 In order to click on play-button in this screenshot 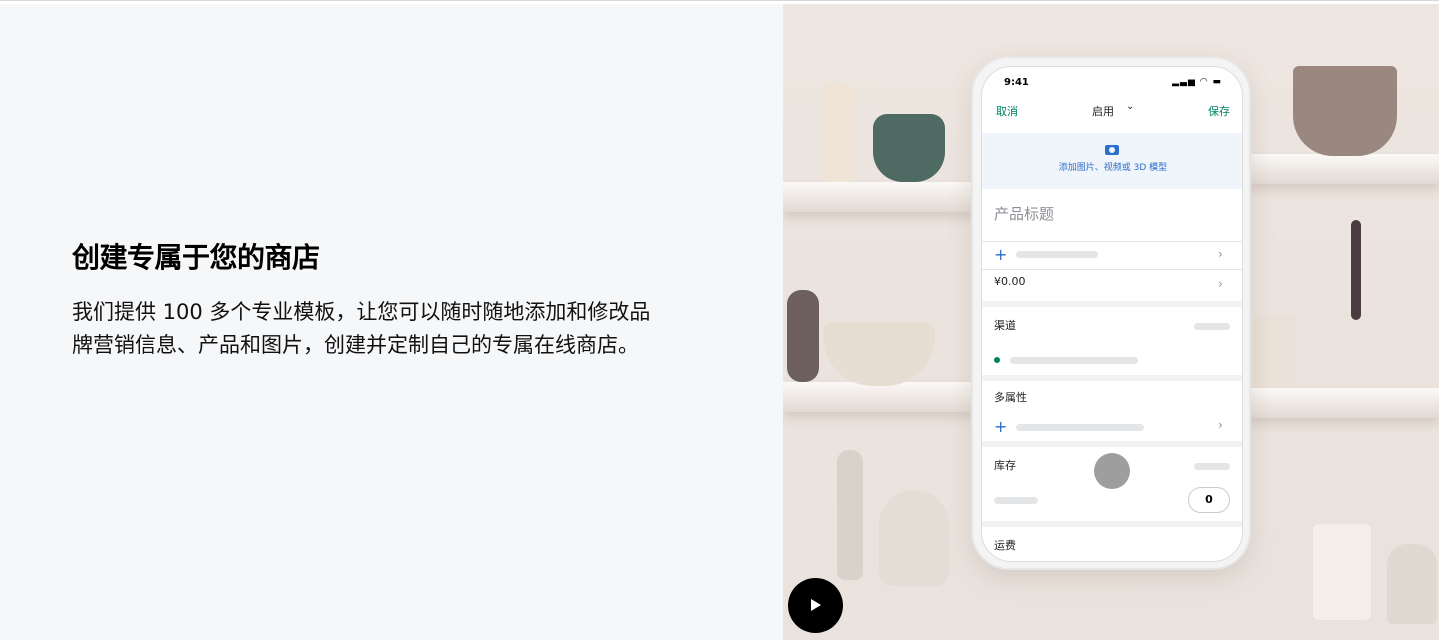, I will do `click(815, 605)`.